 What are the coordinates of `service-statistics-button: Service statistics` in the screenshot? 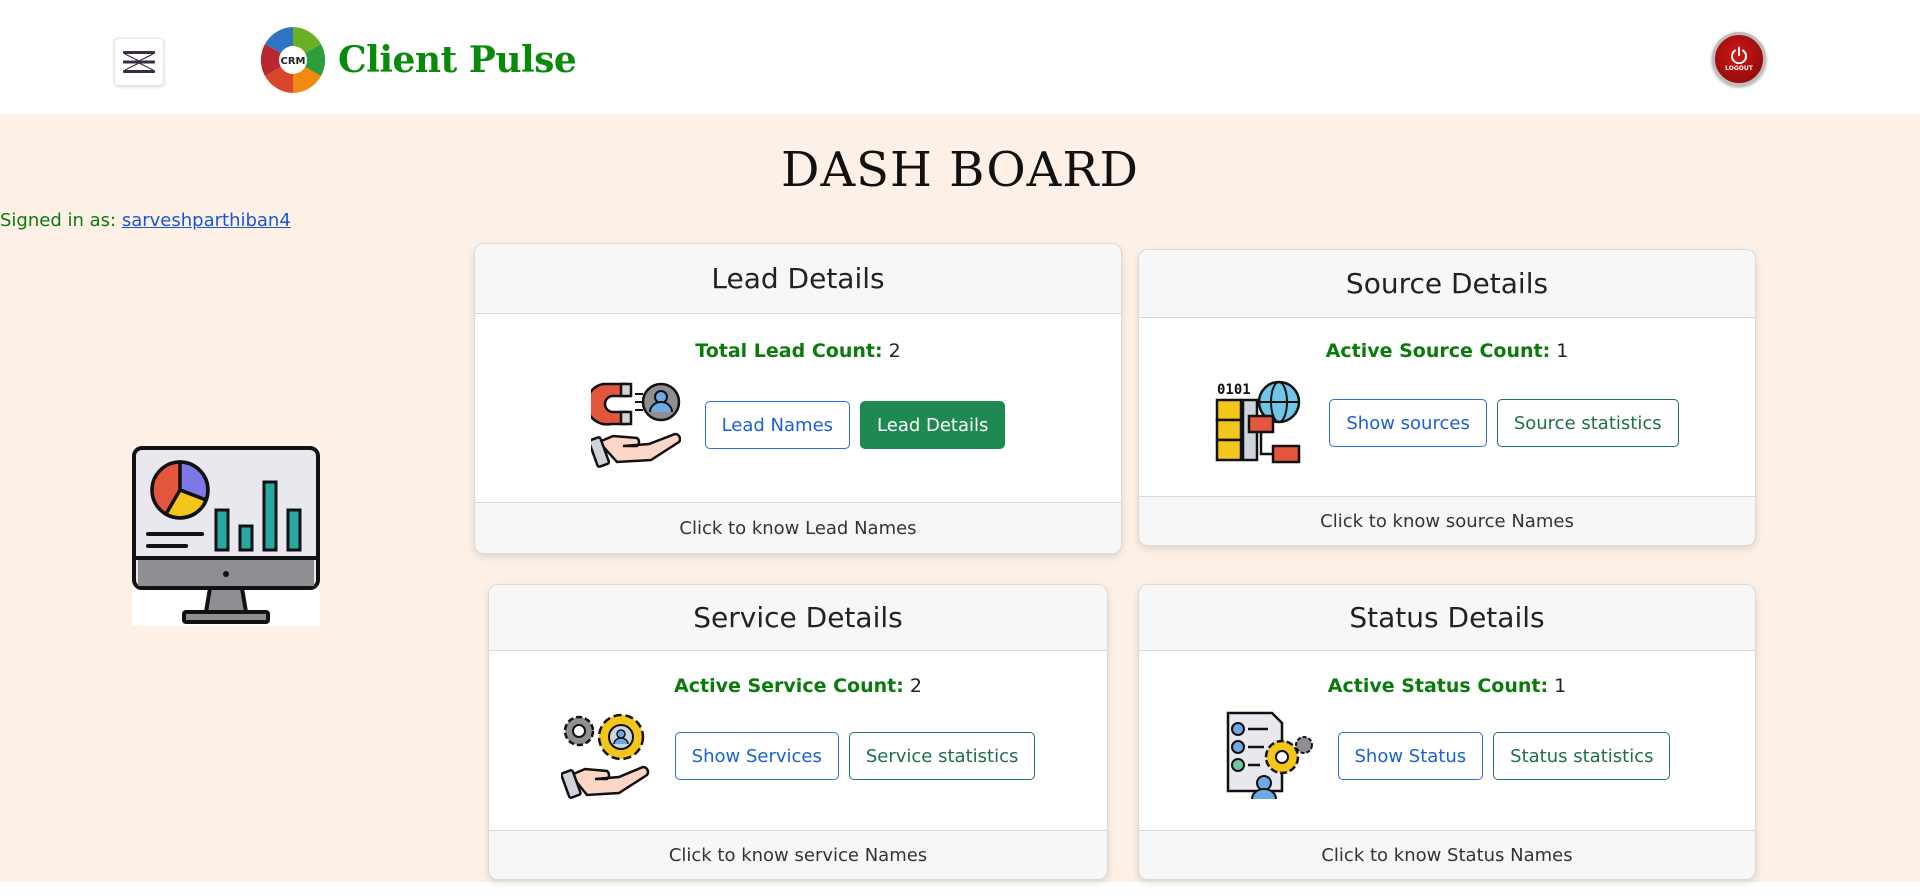 It's located at (942, 756).